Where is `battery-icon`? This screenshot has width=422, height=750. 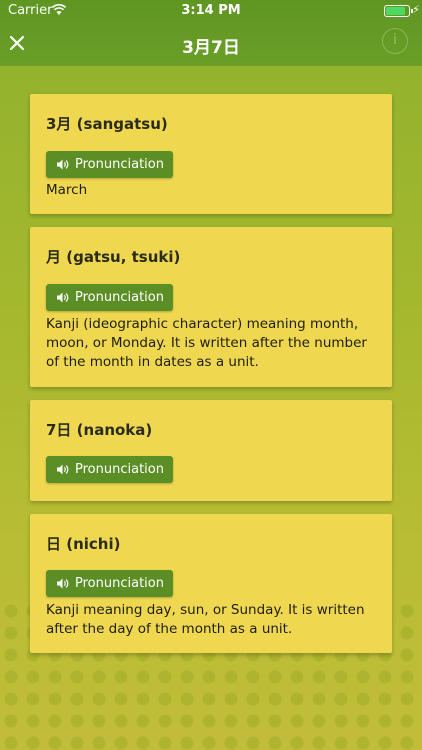 battery-icon is located at coordinates (398, 11).